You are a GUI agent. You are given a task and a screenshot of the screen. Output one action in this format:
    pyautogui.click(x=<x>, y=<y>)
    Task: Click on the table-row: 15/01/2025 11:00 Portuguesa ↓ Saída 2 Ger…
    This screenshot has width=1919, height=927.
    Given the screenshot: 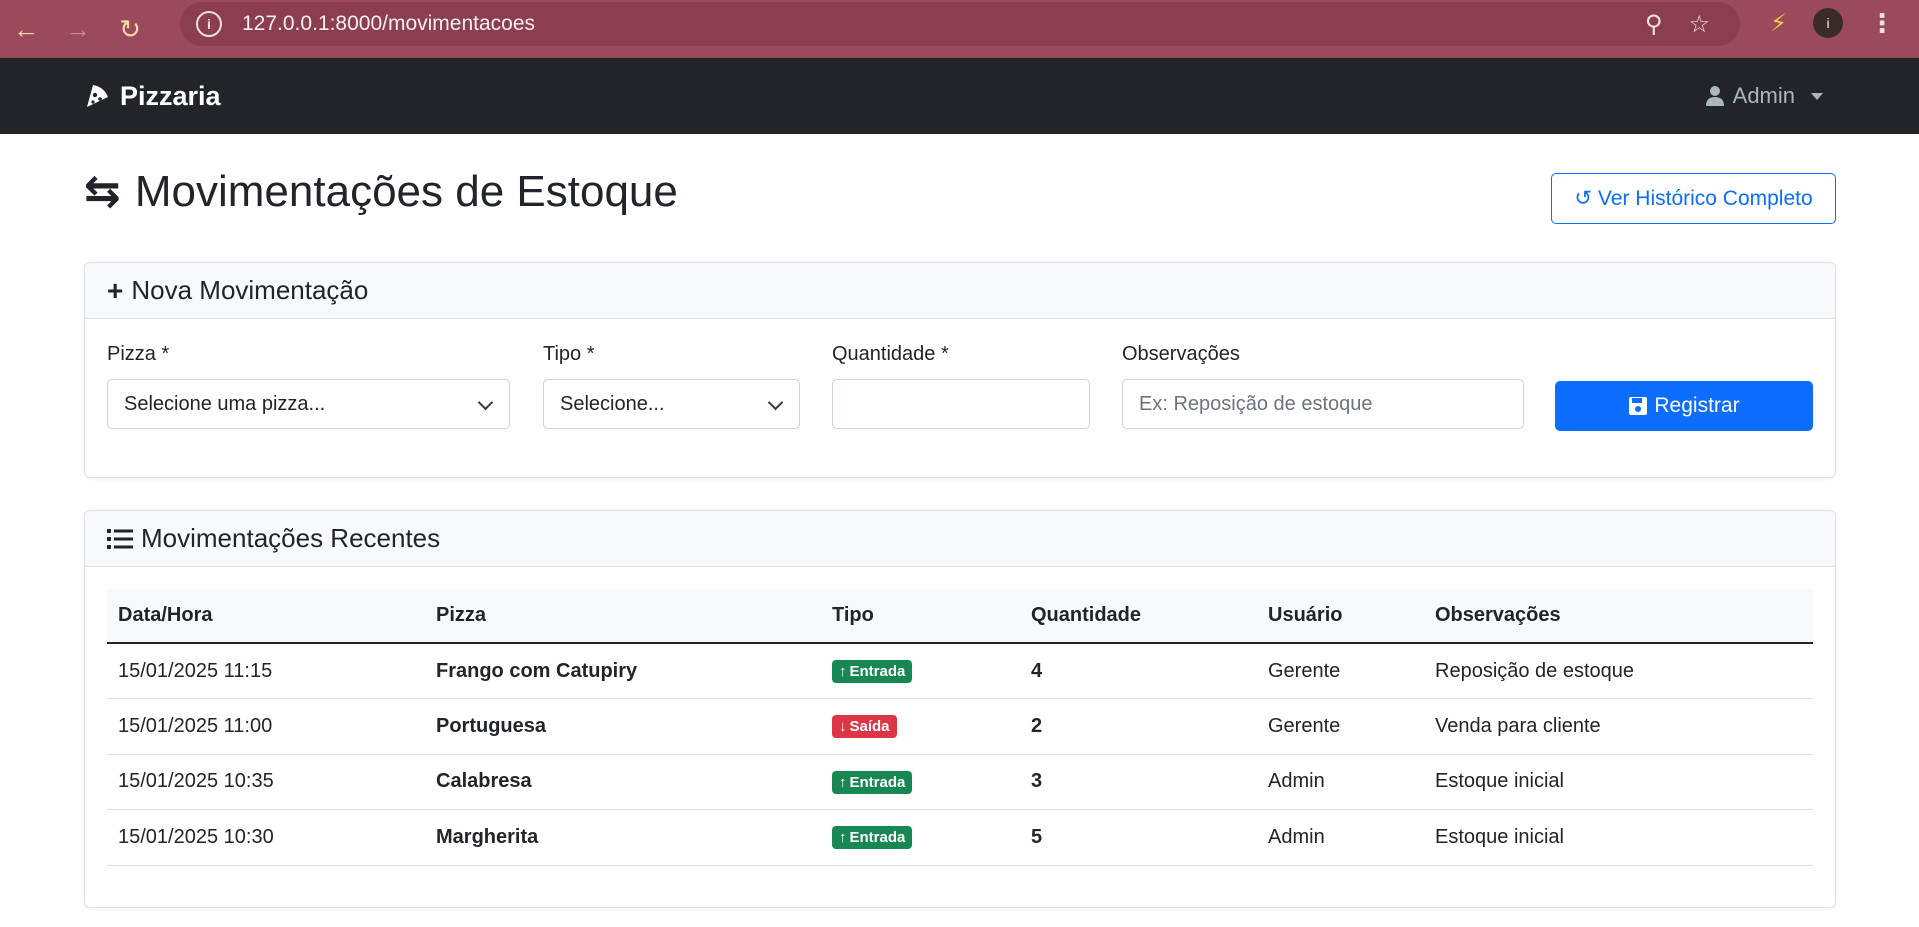 What is the action you would take?
    pyautogui.click(x=960, y=726)
    